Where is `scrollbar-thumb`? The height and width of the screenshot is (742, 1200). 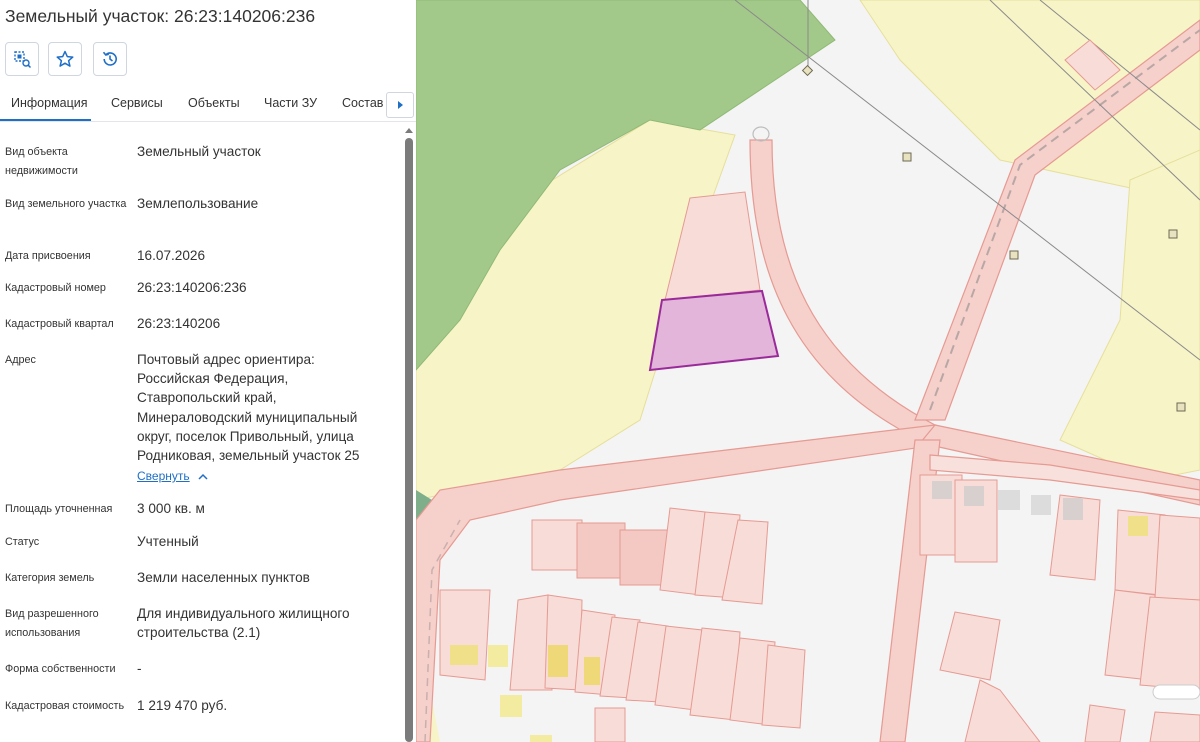
scrollbar-thumb is located at coordinates (409, 440).